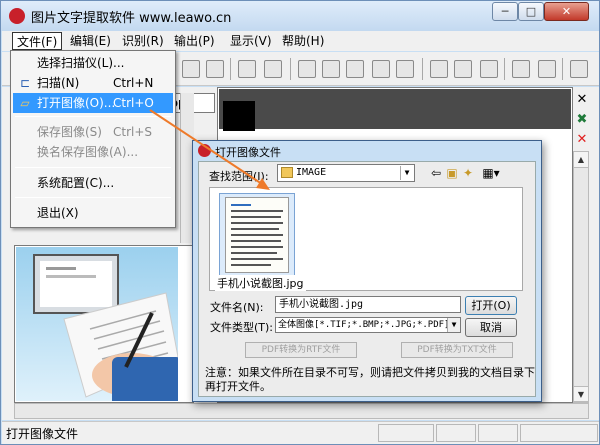  I want to click on cancel-button: 取消, so click(491, 327).